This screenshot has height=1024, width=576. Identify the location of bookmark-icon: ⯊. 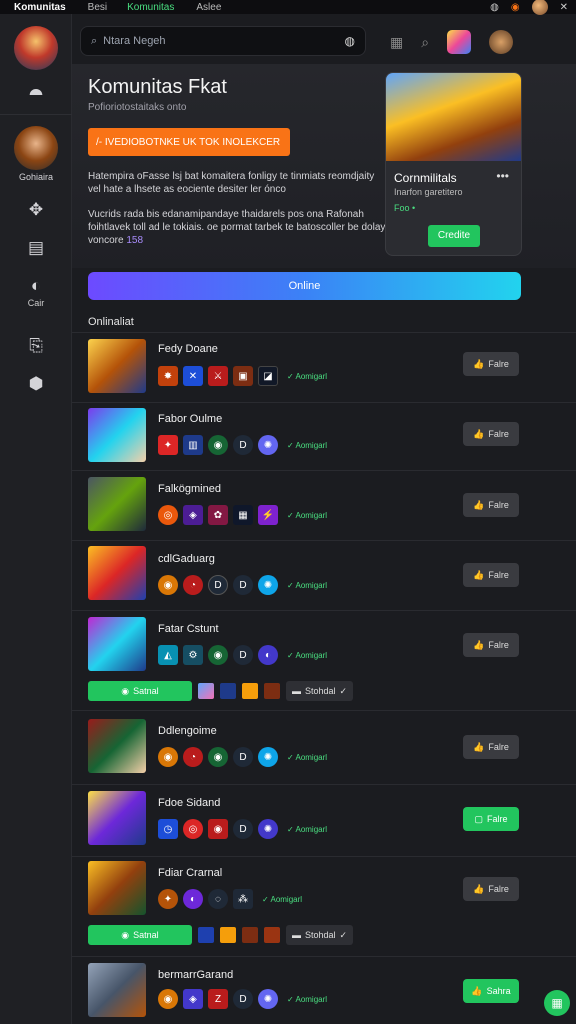
(36, 96).